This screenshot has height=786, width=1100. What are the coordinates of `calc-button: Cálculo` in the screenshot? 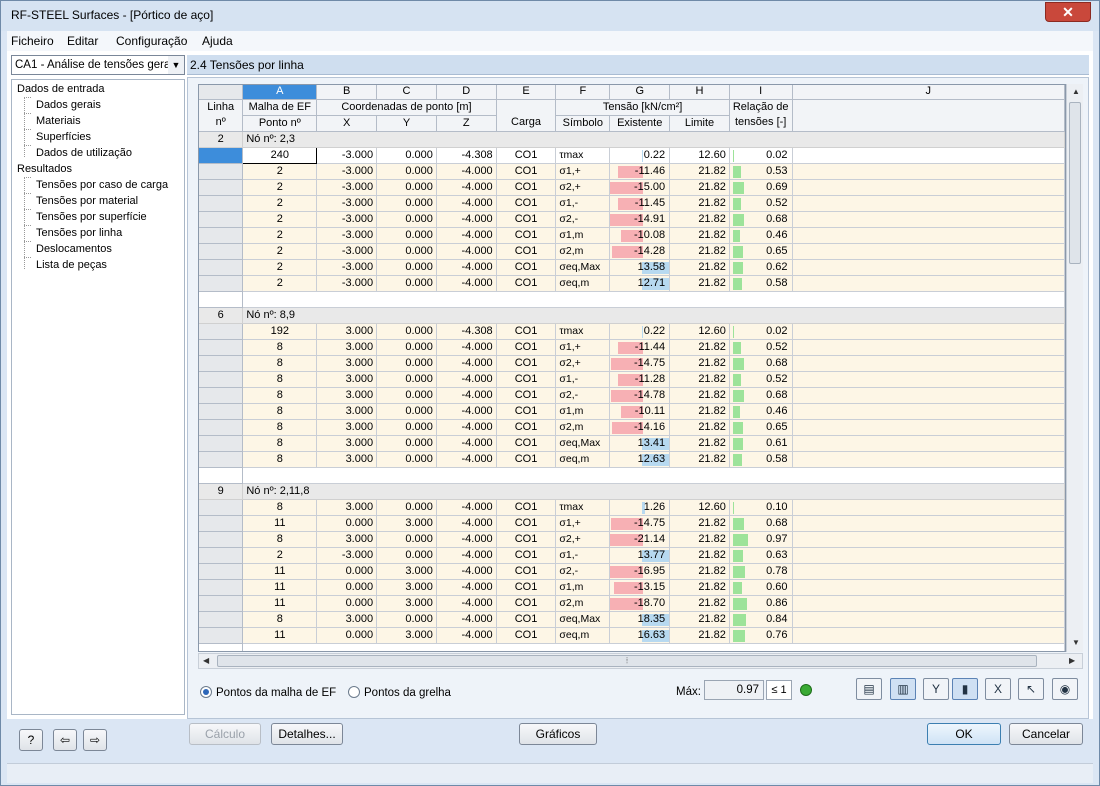 It's located at (225, 734).